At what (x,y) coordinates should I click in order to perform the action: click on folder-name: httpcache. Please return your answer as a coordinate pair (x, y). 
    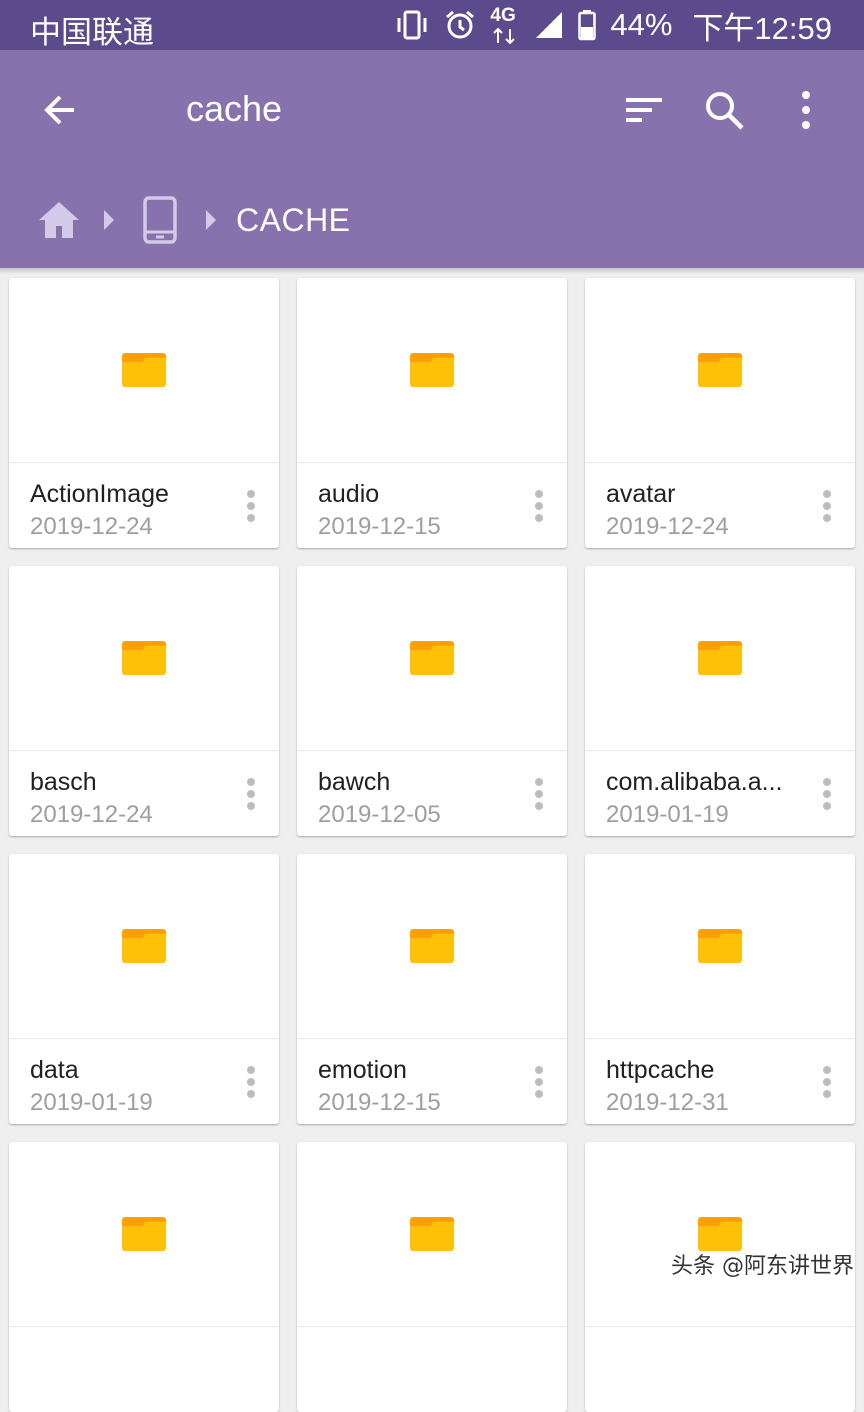
    Looking at the image, I should click on (660, 1070).